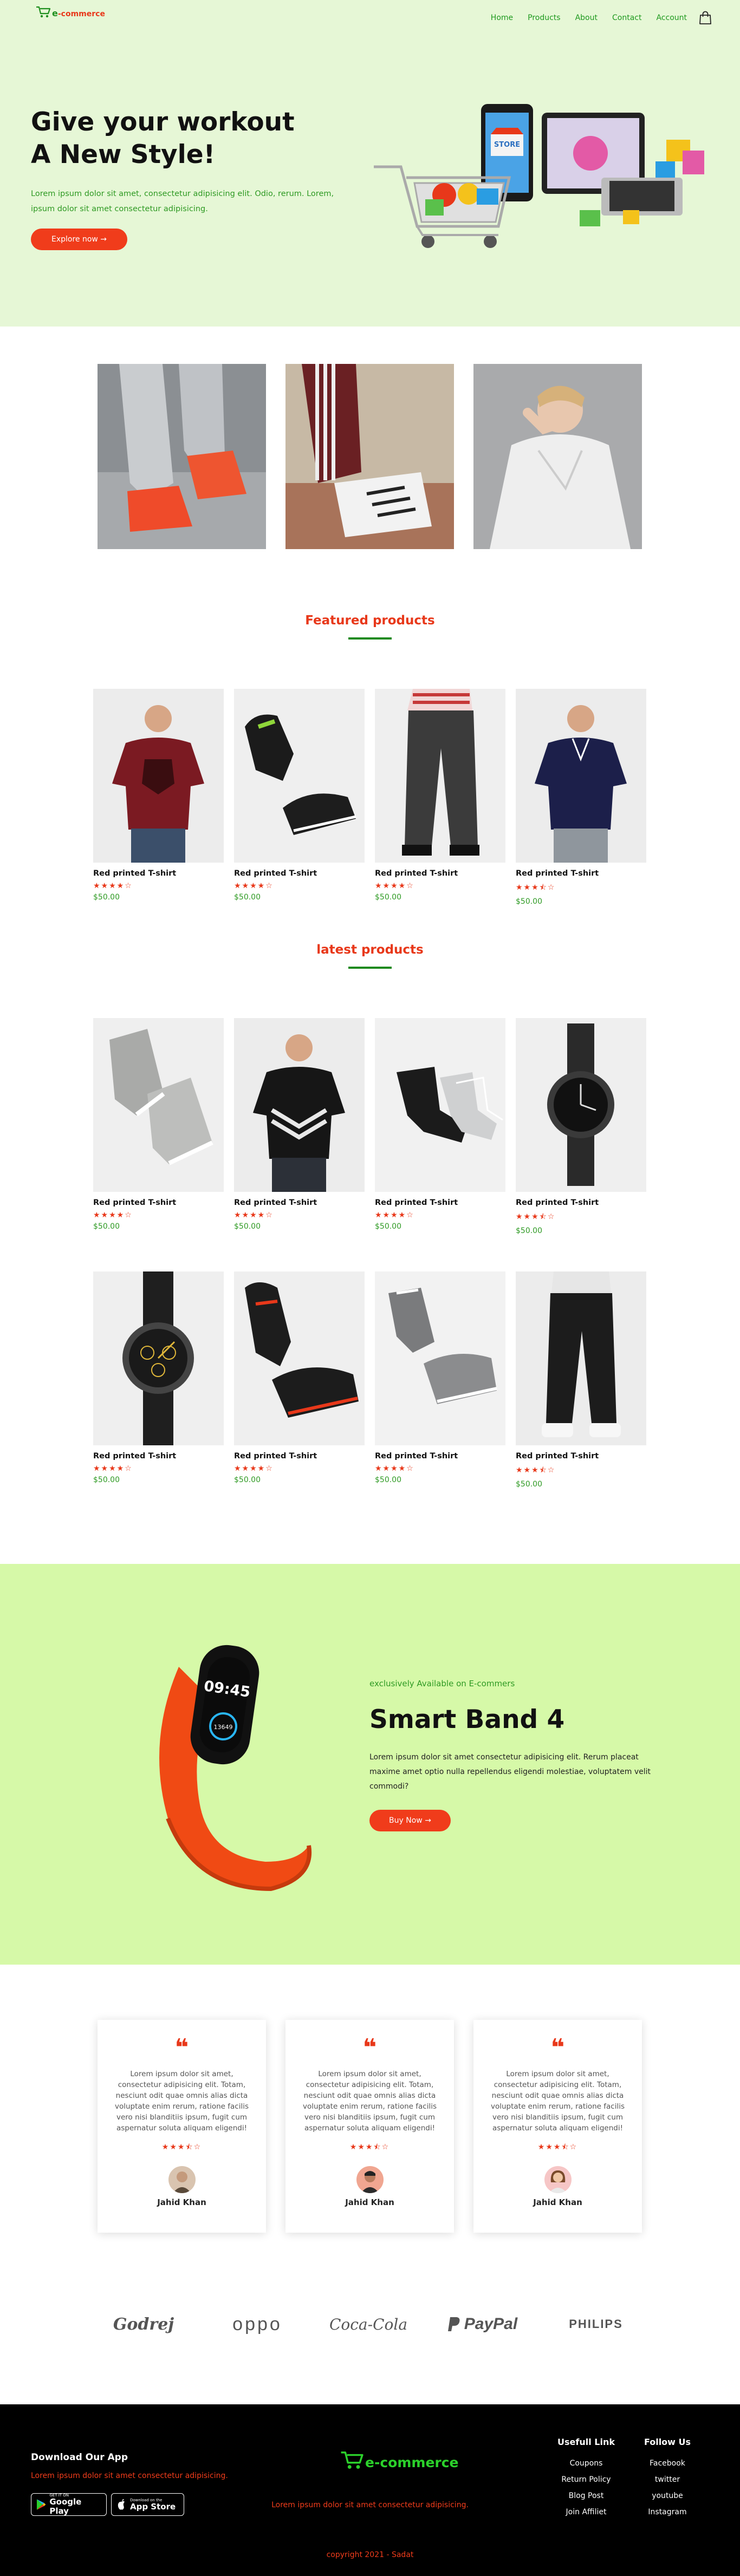 The width and height of the screenshot is (740, 2576). What do you see at coordinates (158, 776) in the screenshot?
I see `product-image-red-tshirt` at bounding box center [158, 776].